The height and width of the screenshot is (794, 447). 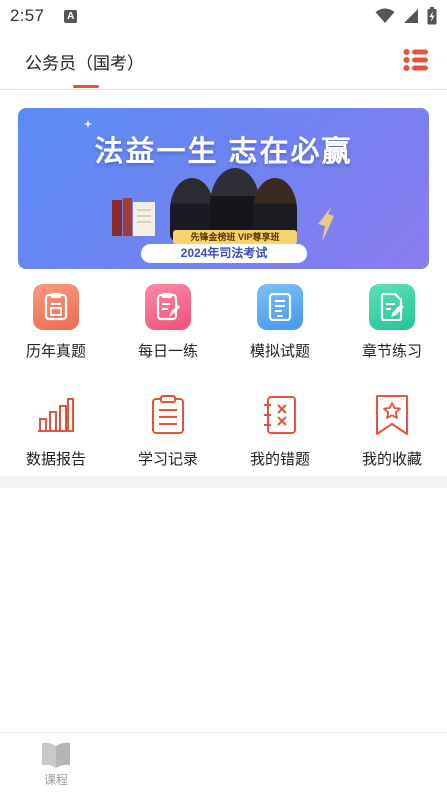 I want to click on banner-exam-title: 2024年司法考试, so click(x=224, y=253).